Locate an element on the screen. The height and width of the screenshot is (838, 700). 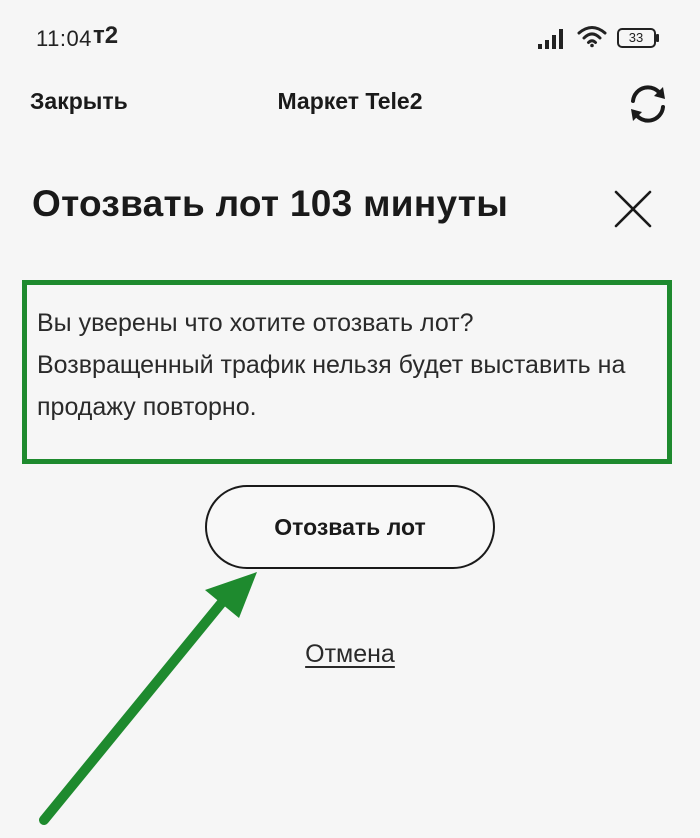
message-line: Вы уверены что хотите отозвать лот? is located at coordinates (255, 323).